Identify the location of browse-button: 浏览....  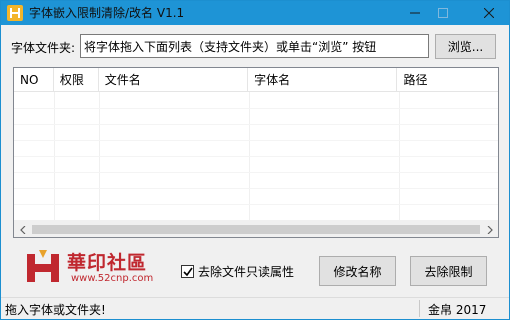
(465, 46).